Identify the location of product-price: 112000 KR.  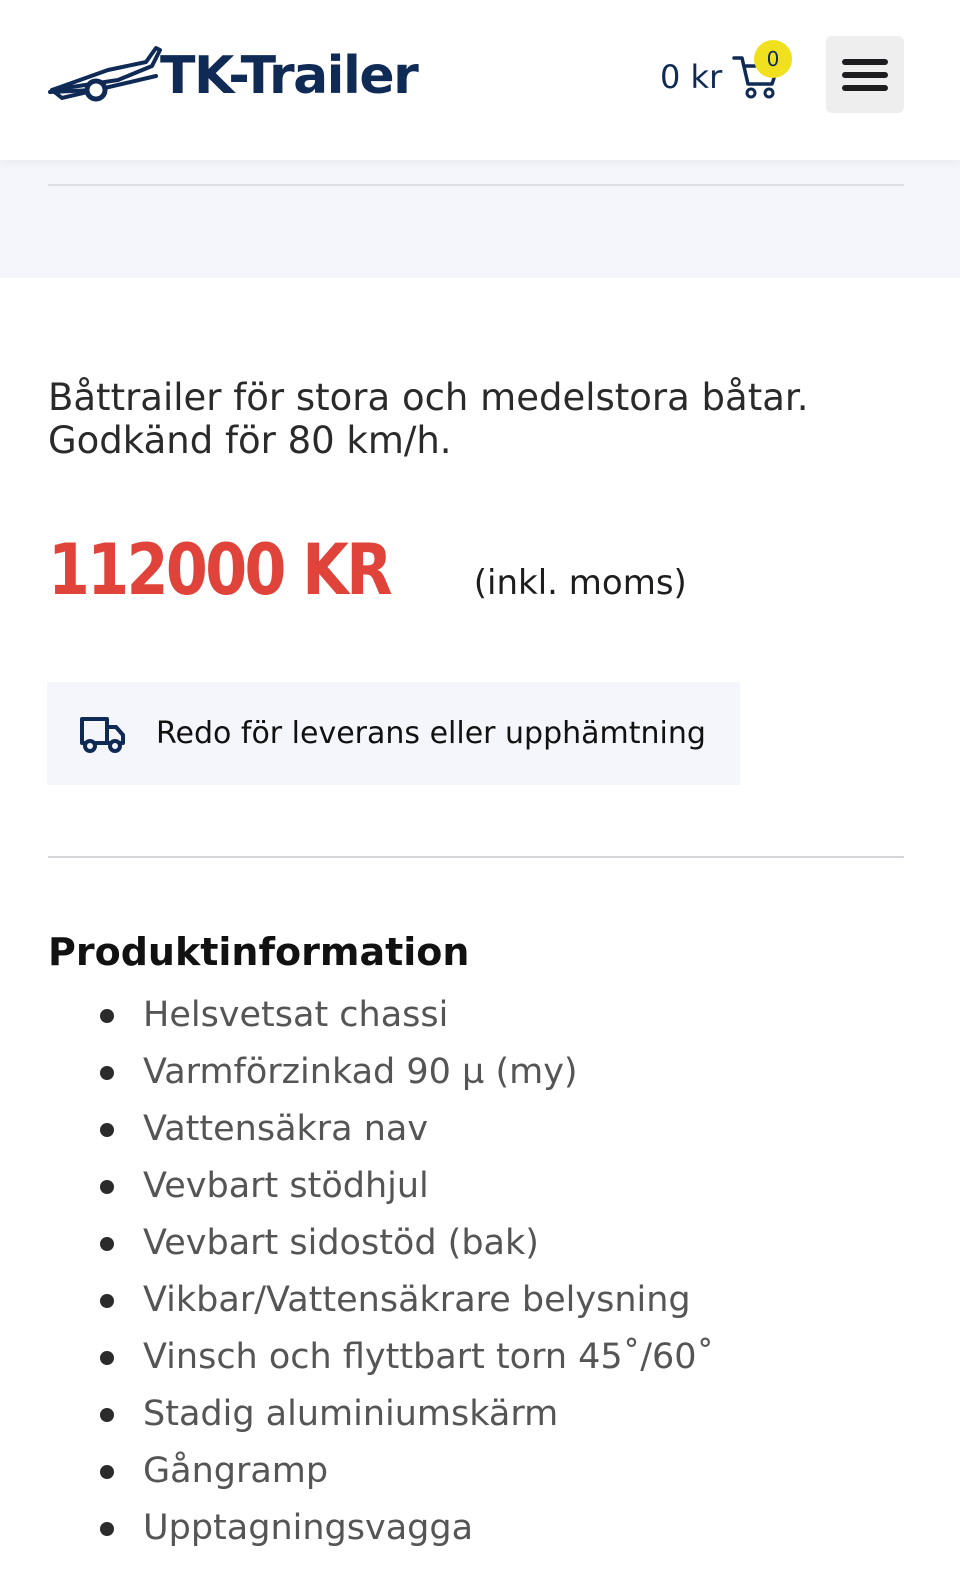
(220, 570).